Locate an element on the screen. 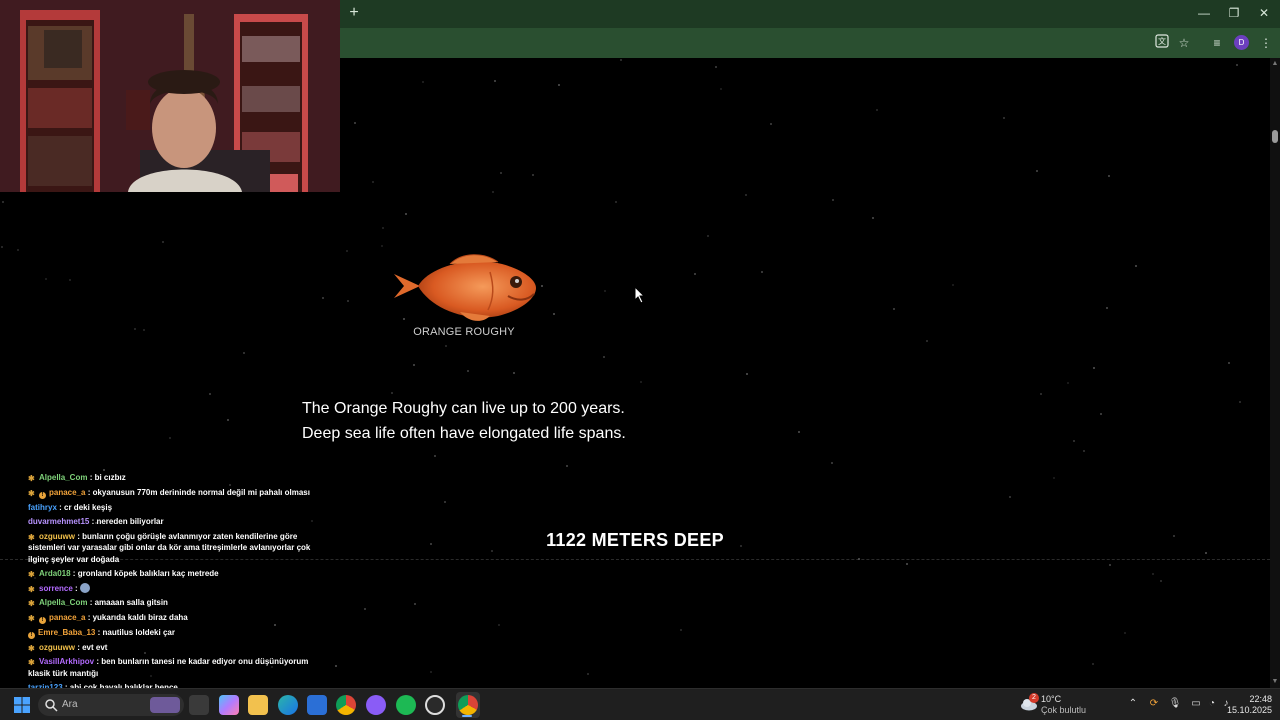  profile-avatar: D is located at coordinates (1241, 42).